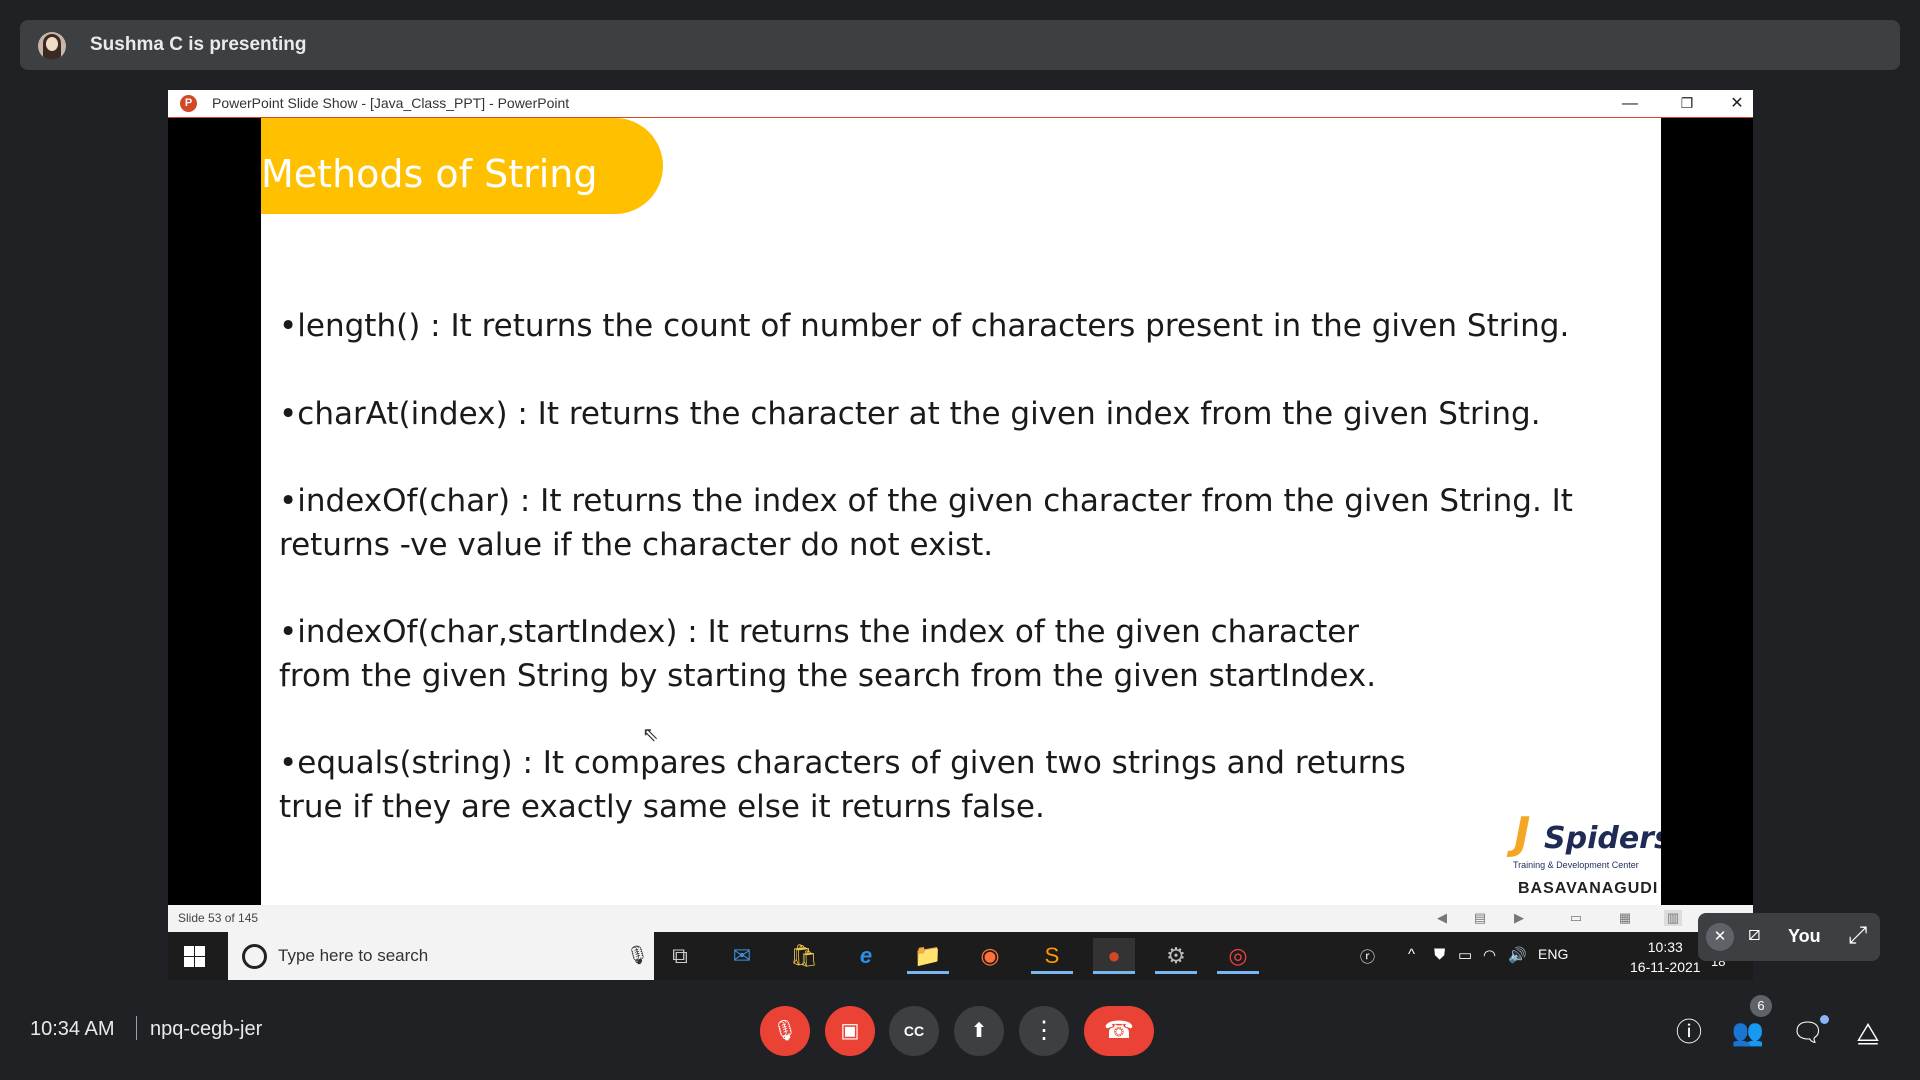 The width and height of the screenshot is (1920, 1080). I want to click on phone-hangup-icon: ☎, so click(1119, 1030).